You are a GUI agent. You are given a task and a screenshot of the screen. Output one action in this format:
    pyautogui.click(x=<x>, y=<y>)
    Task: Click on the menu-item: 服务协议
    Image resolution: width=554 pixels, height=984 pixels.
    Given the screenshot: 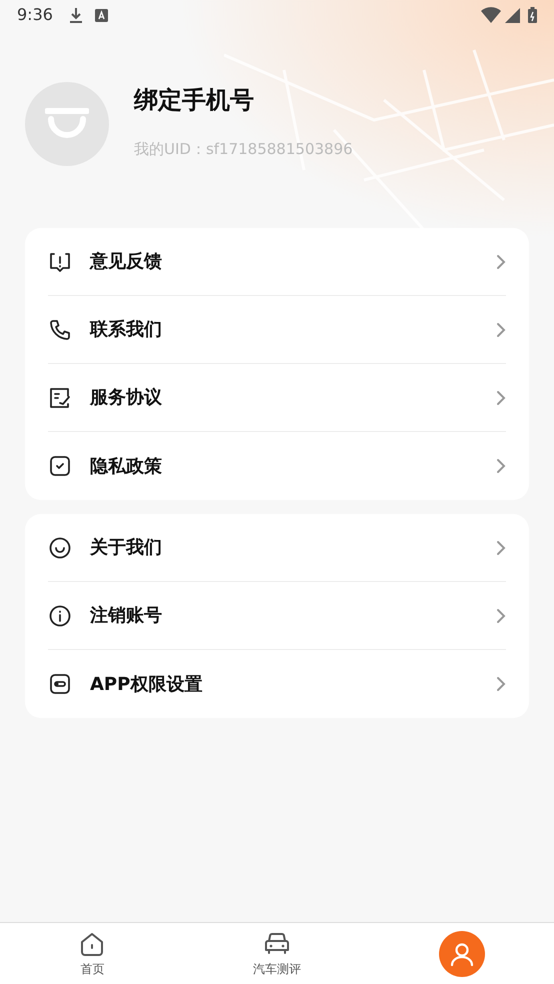 What is the action you would take?
    pyautogui.click(x=277, y=398)
    